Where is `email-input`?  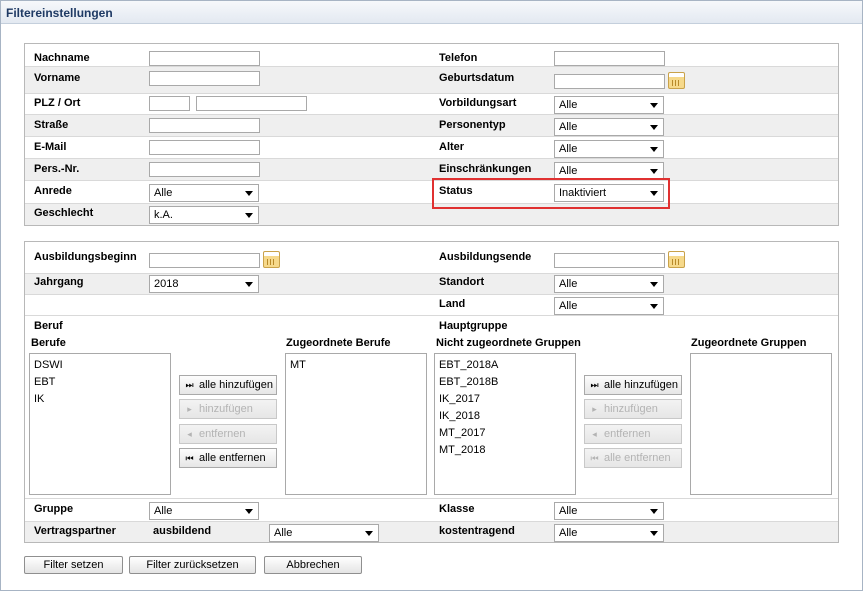
email-input is located at coordinates (204, 147).